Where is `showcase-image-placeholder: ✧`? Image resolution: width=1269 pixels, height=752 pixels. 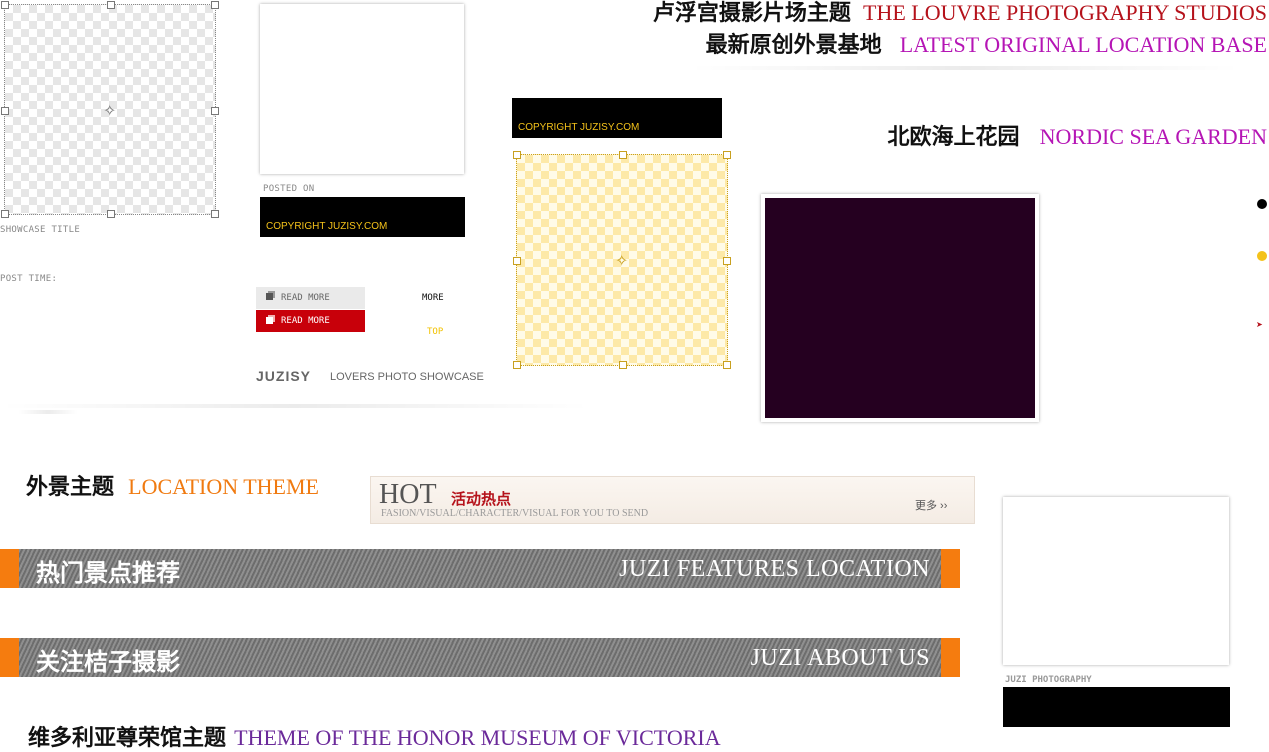
showcase-image-placeholder: ✧ is located at coordinates (110, 109).